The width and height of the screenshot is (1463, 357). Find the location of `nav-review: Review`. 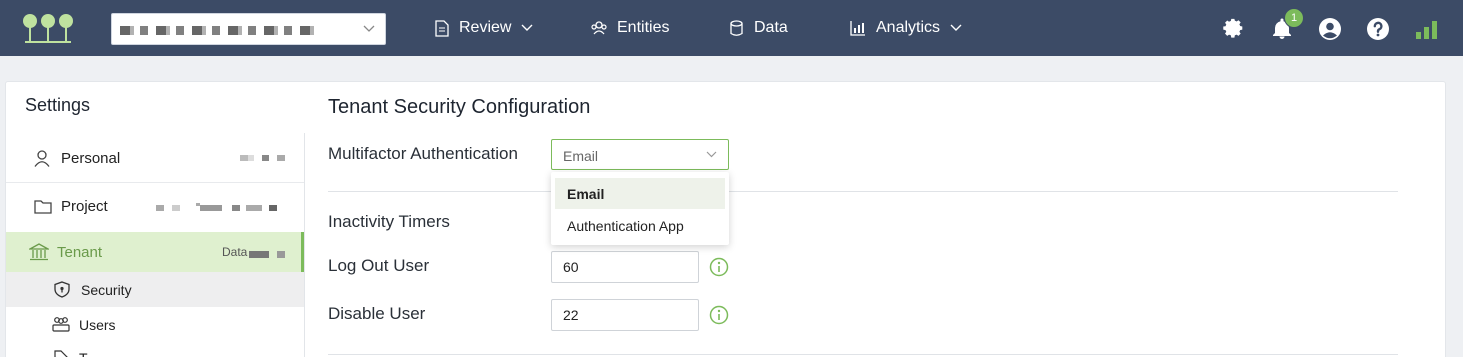

nav-review: Review is located at coordinates (484, 28).